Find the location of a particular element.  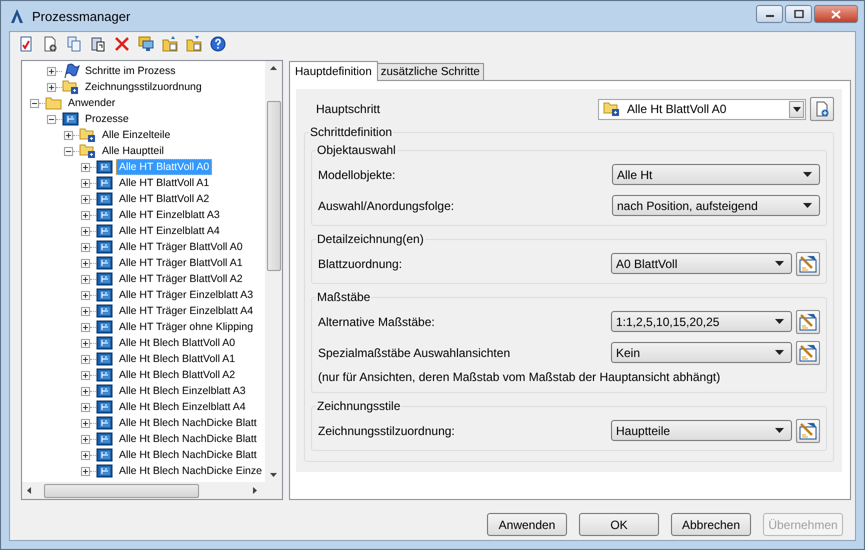

tree-item: Alle HT Träger BlattVoll A1 is located at coordinates (181, 263).